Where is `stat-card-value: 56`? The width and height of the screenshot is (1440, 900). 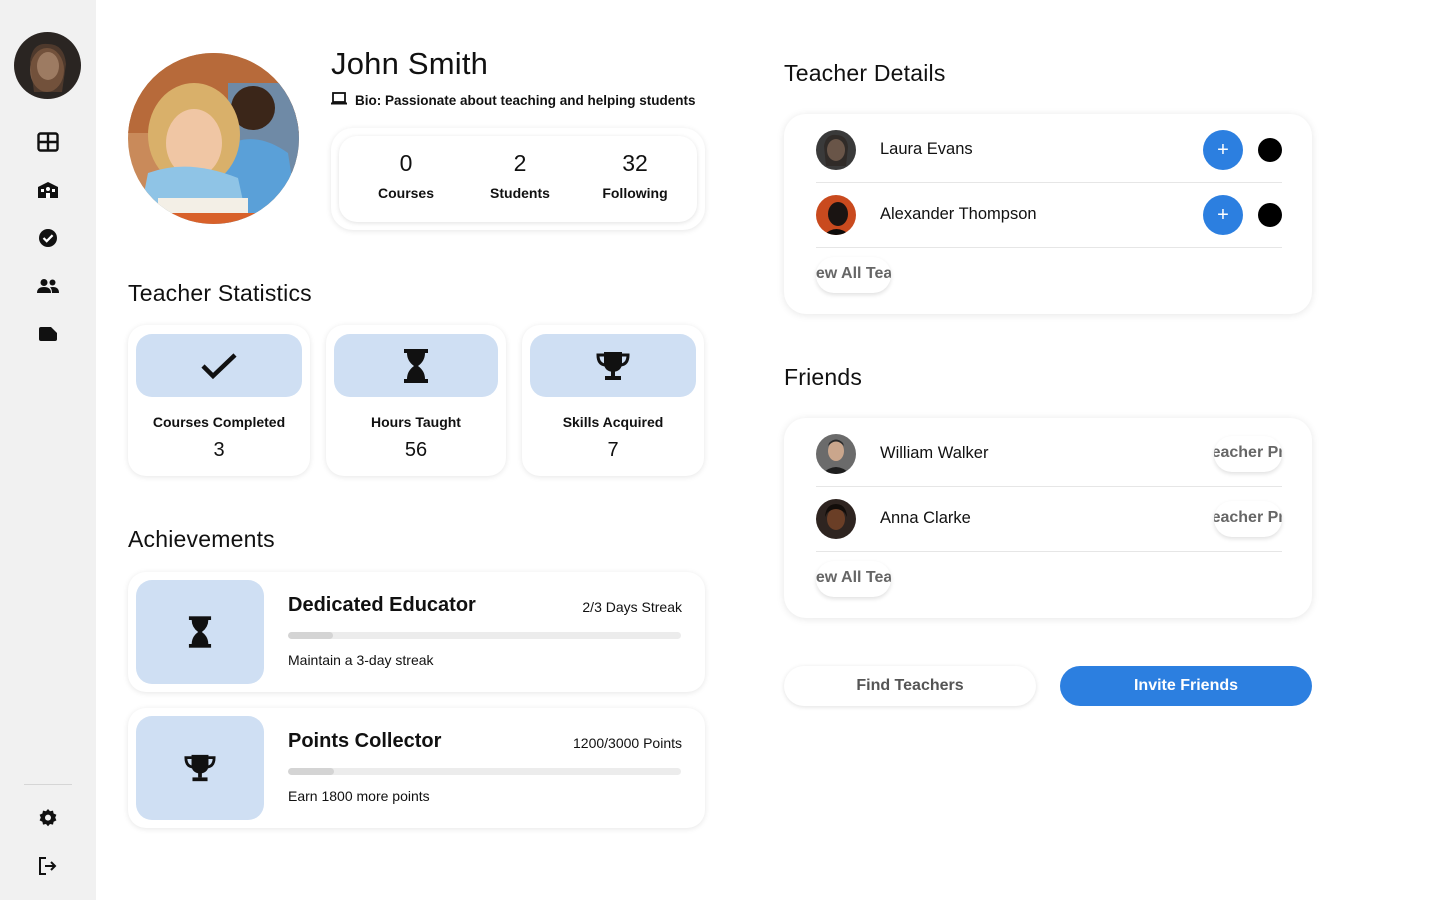 stat-card-value: 56 is located at coordinates (416, 450).